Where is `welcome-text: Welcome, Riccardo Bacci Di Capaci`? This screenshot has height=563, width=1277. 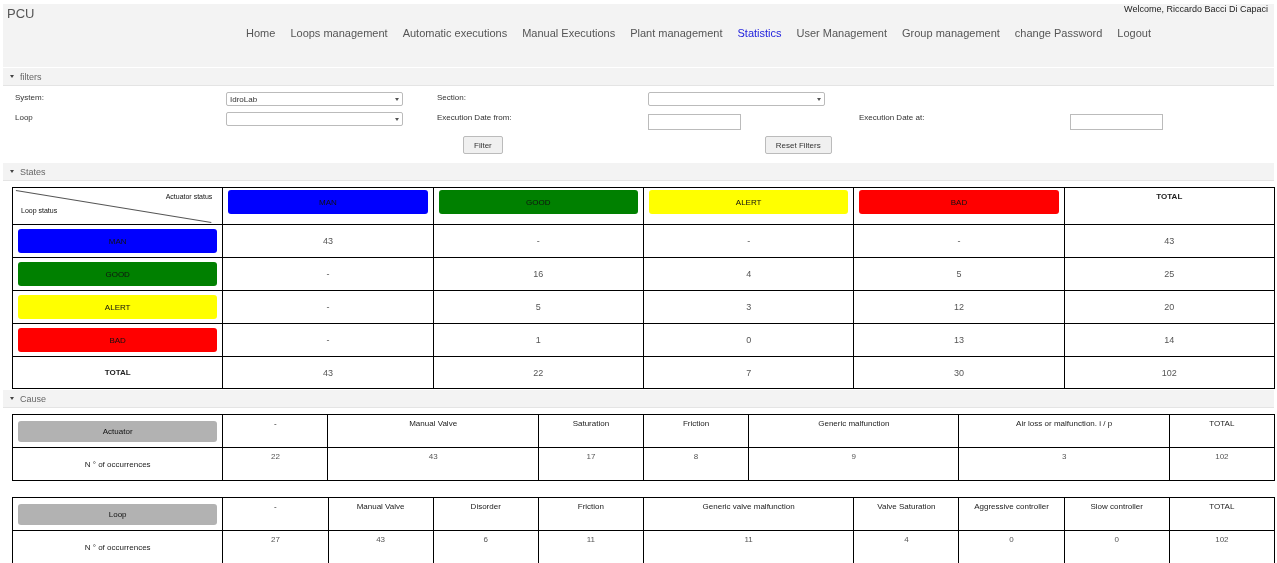 welcome-text: Welcome, Riccardo Bacci Di Capaci is located at coordinates (1196, 9).